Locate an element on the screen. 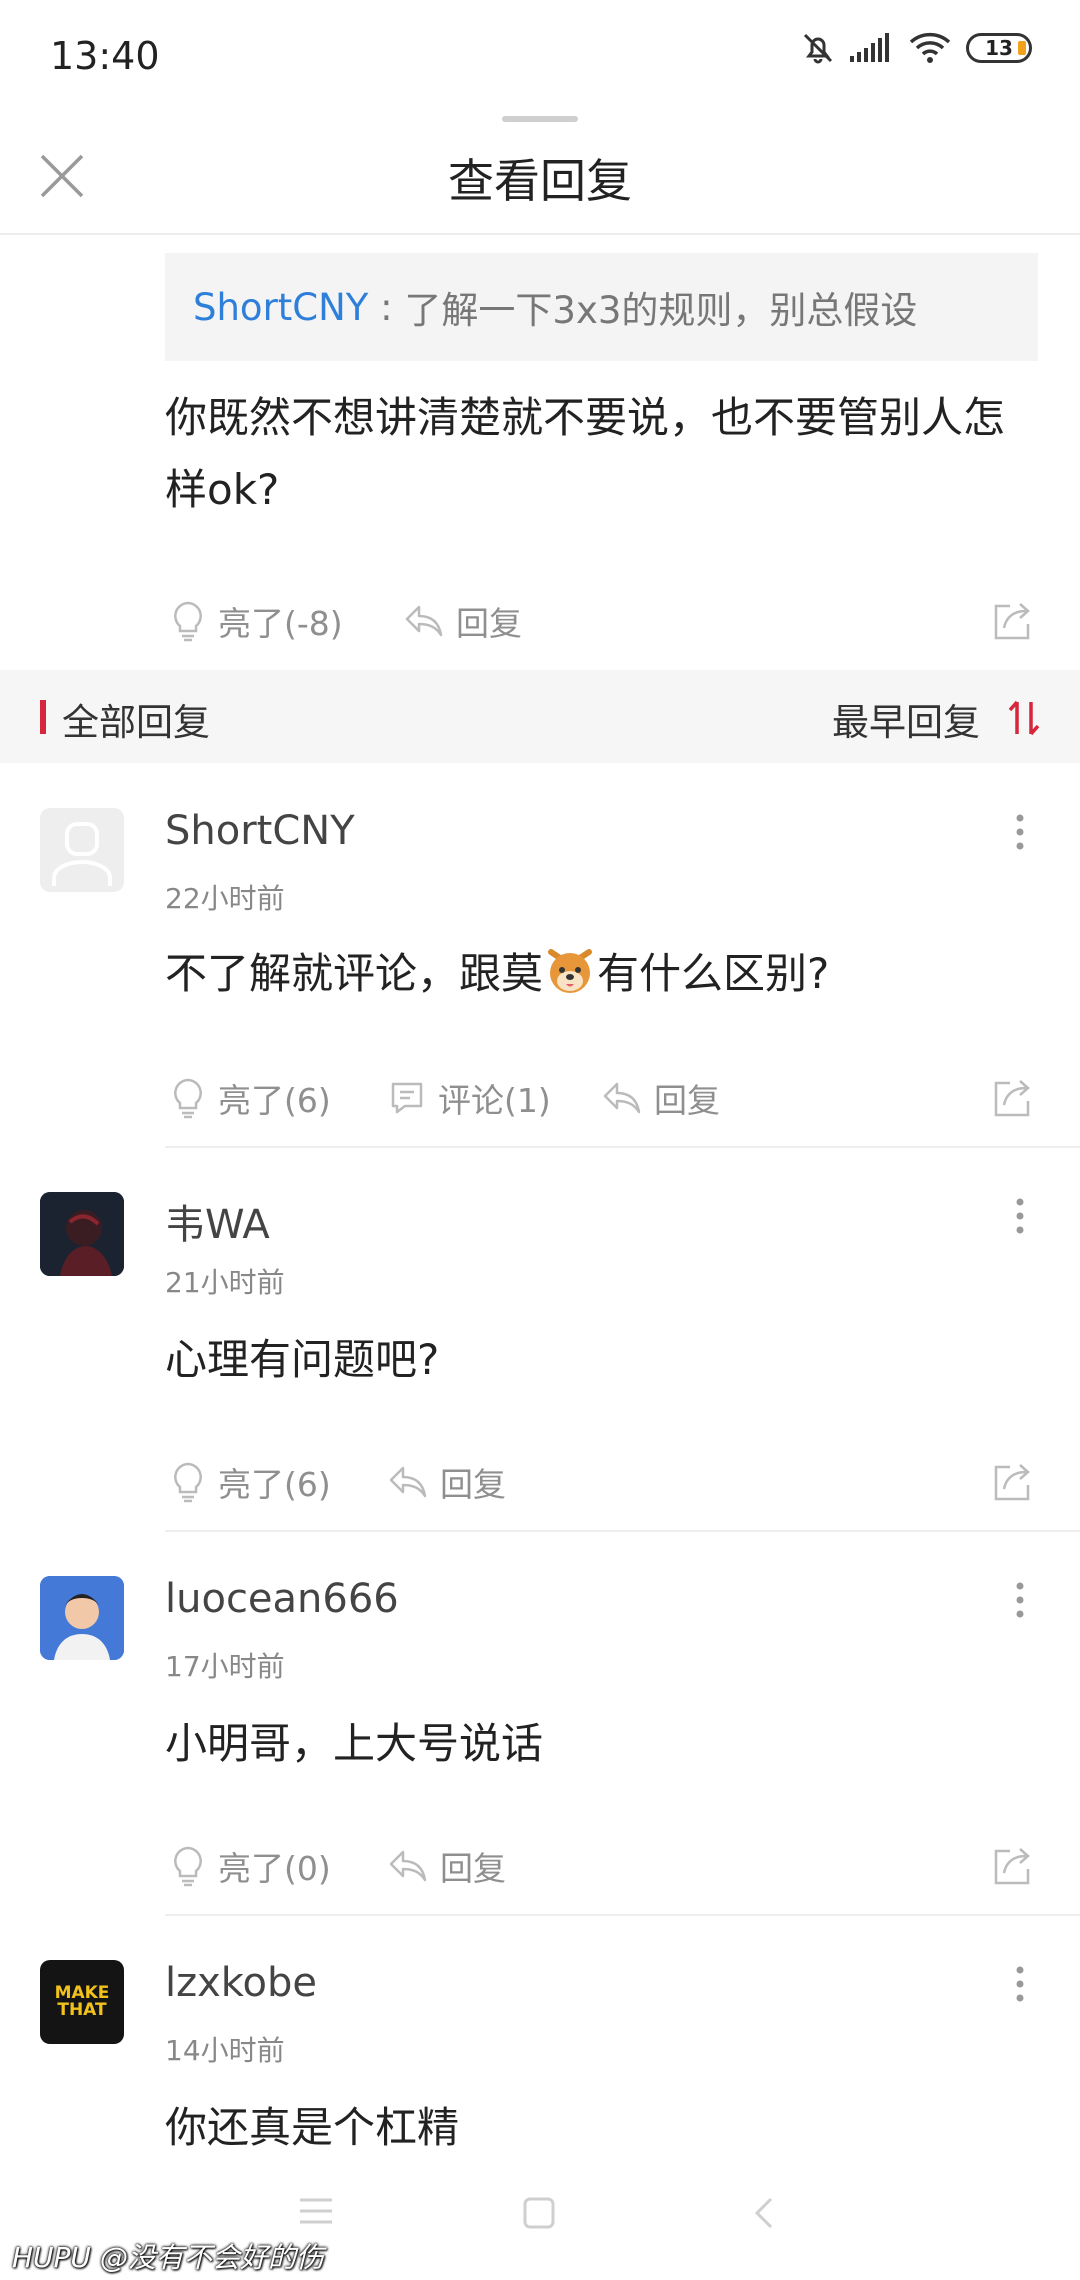 Image resolution: width=1080 pixels, height=2280 pixels. comment-time: 17小时前 is located at coordinates (225, 1666).